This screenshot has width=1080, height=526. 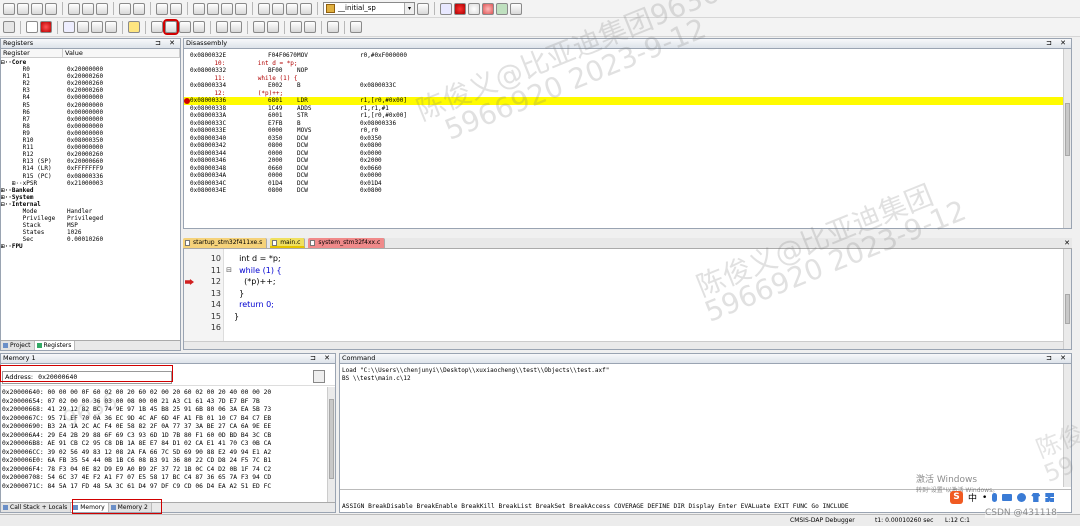 I want to click on paste-icon, so click(x=102, y=8).